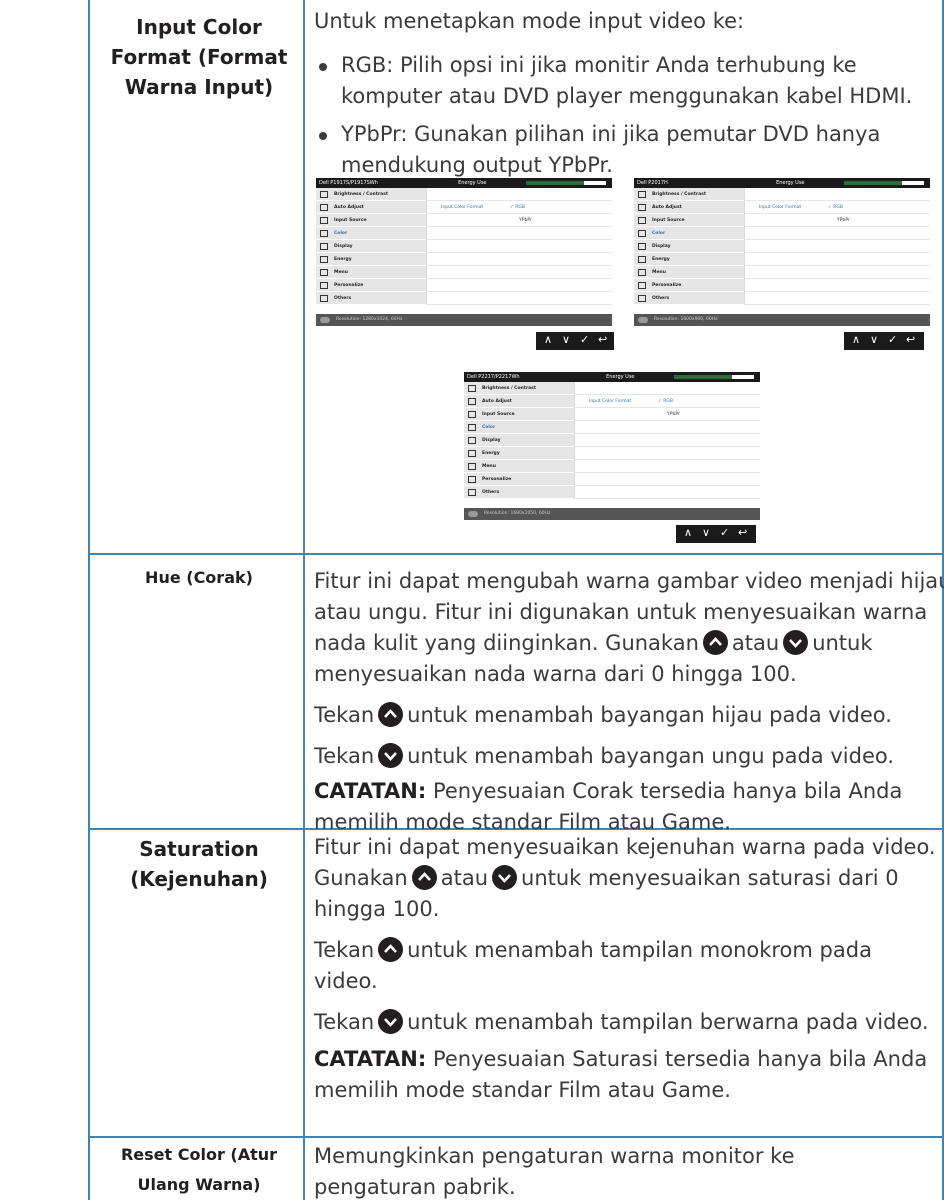  What do you see at coordinates (391, 1021) in the screenshot?
I see `down-arrow-icon` at bounding box center [391, 1021].